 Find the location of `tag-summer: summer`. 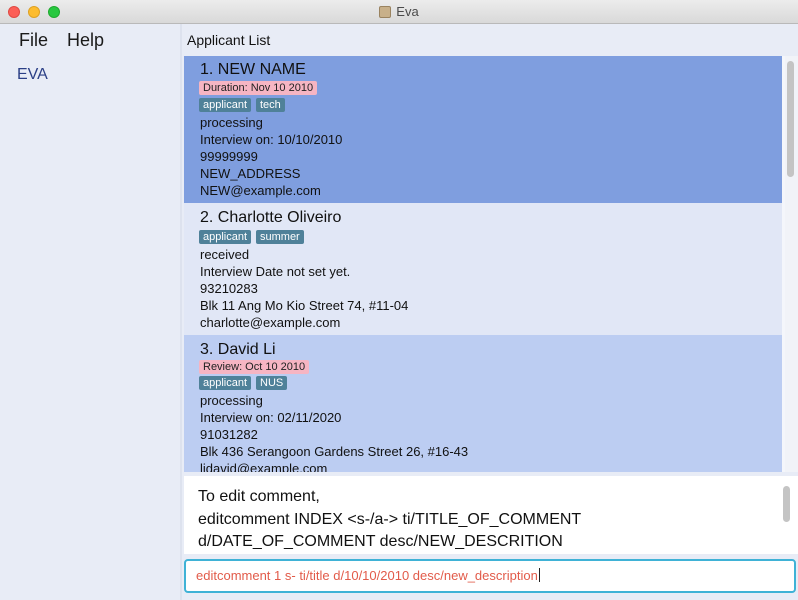

tag-summer: summer is located at coordinates (280, 237).